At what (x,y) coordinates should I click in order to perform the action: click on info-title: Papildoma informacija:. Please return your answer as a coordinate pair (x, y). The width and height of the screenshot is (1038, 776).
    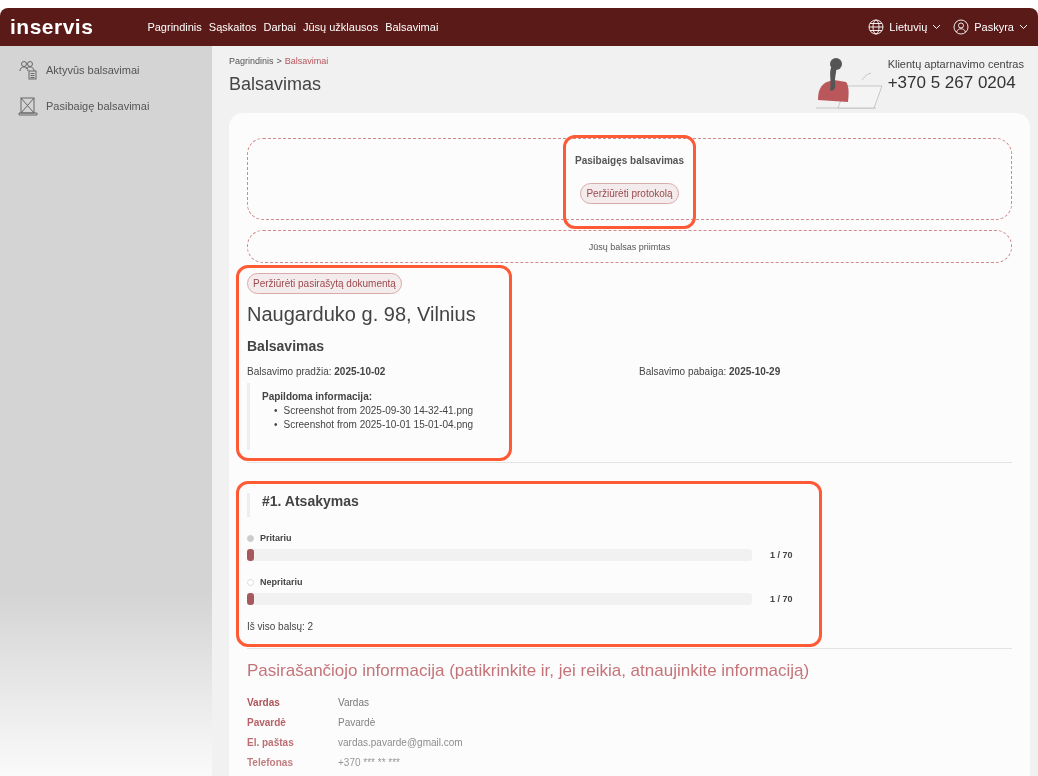
    Looking at the image, I should click on (318, 396).